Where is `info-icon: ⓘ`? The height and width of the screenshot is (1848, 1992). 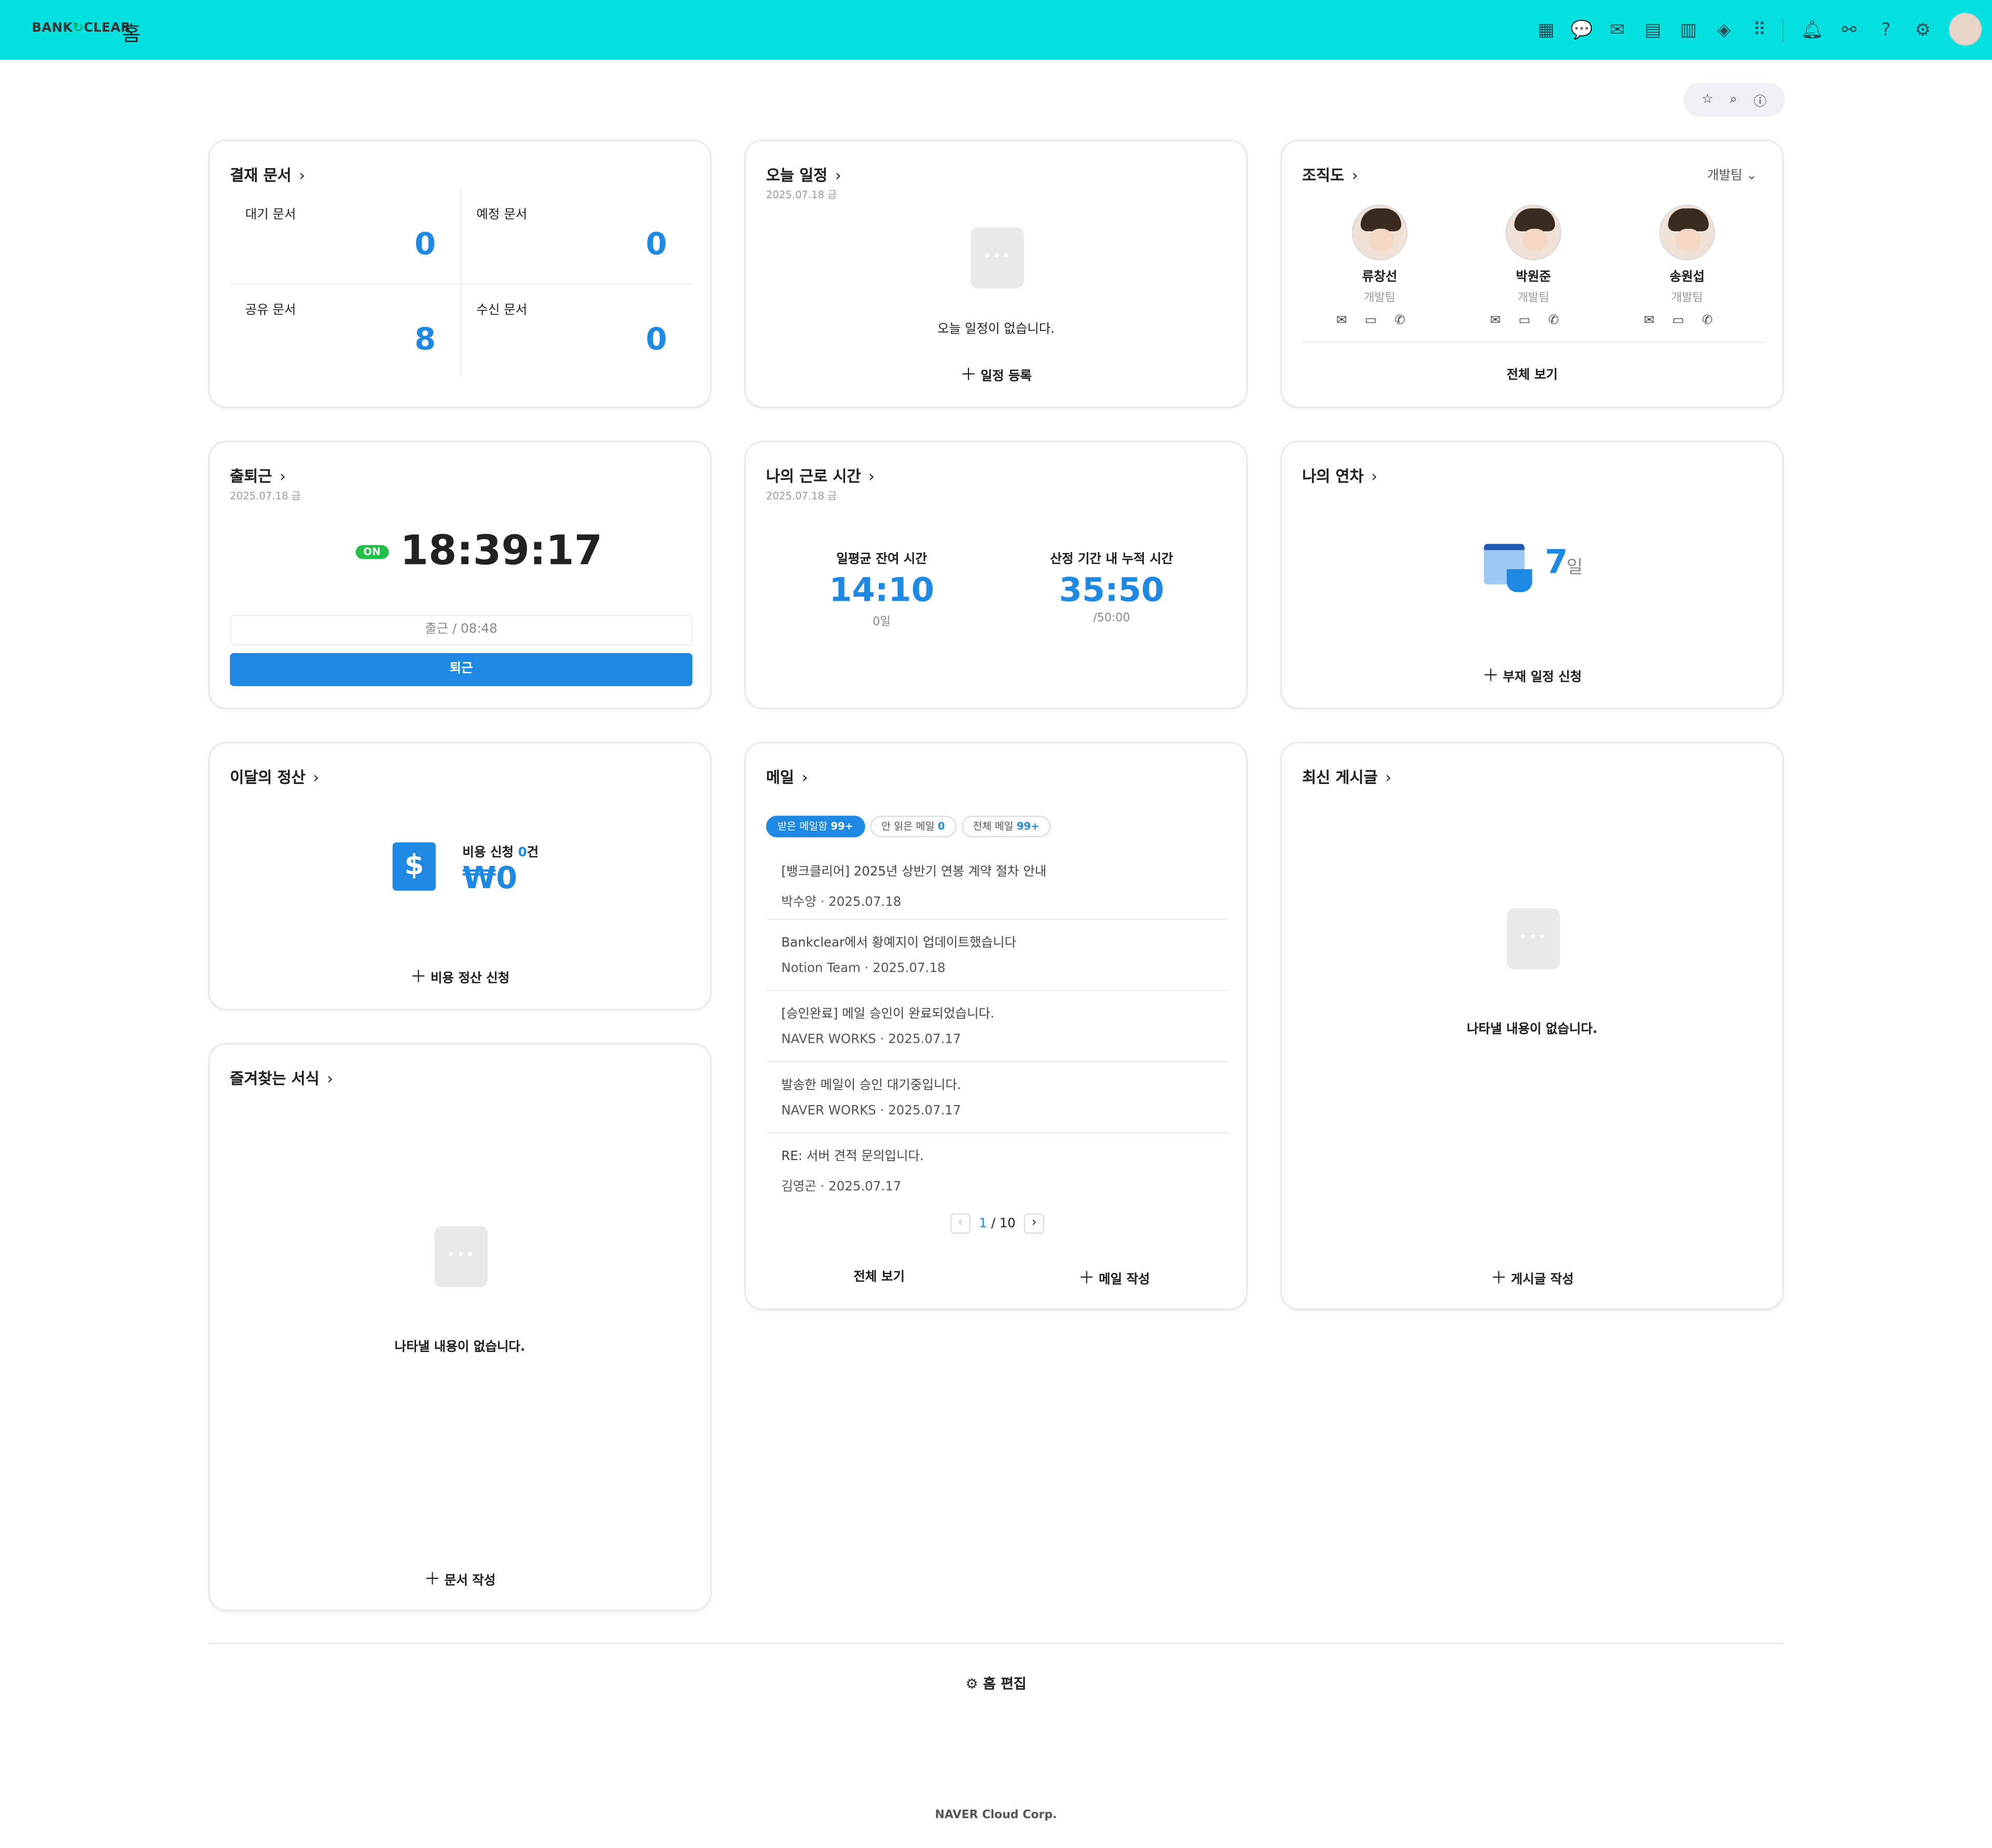 info-icon: ⓘ is located at coordinates (1760, 100).